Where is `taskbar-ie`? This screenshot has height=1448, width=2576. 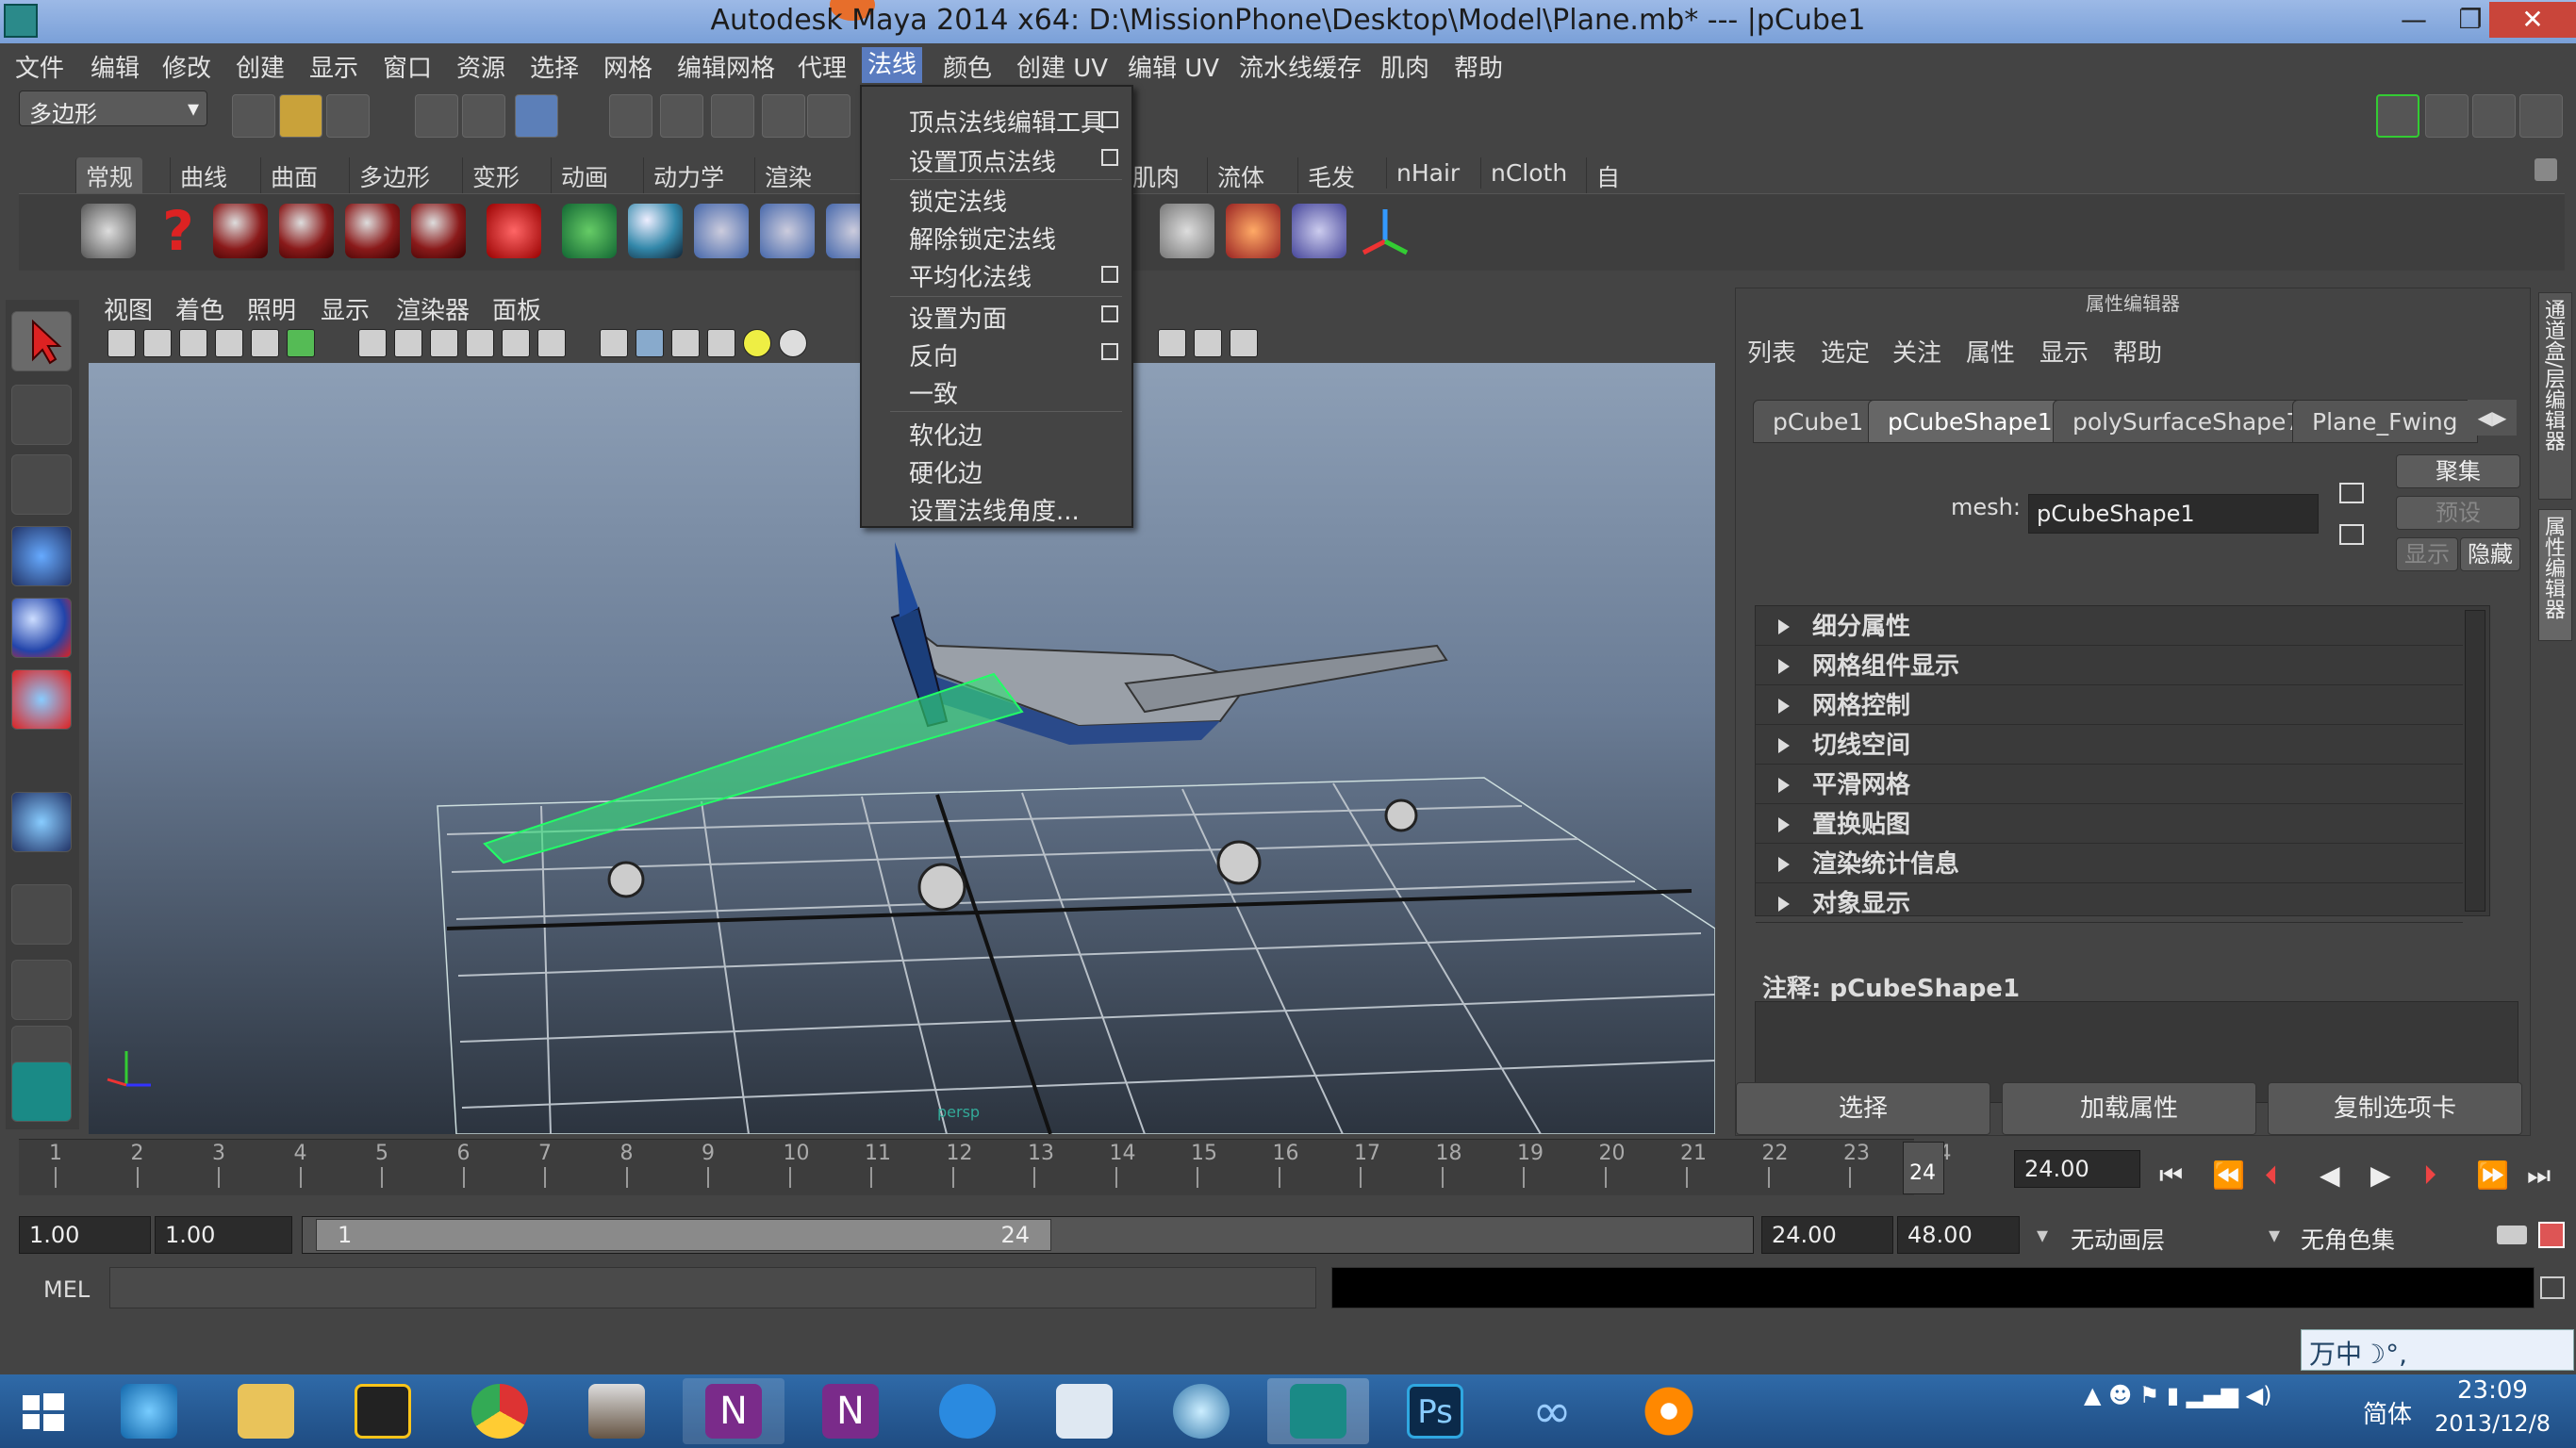 taskbar-ie is located at coordinates (149, 1411).